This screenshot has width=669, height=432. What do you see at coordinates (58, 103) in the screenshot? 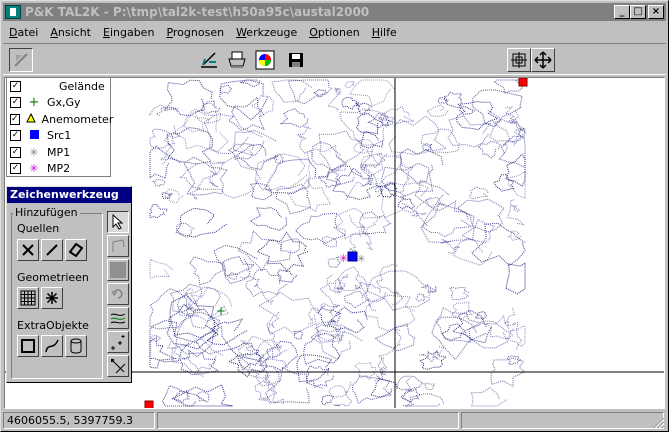
I see `layer-item-gx-gy: ✓ + Gx,Gy` at bounding box center [58, 103].